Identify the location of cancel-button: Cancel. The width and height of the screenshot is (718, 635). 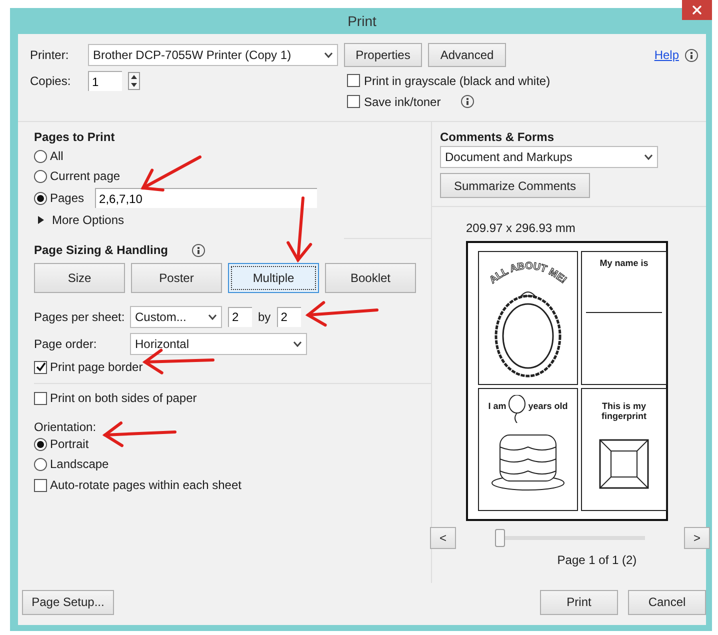
(667, 602).